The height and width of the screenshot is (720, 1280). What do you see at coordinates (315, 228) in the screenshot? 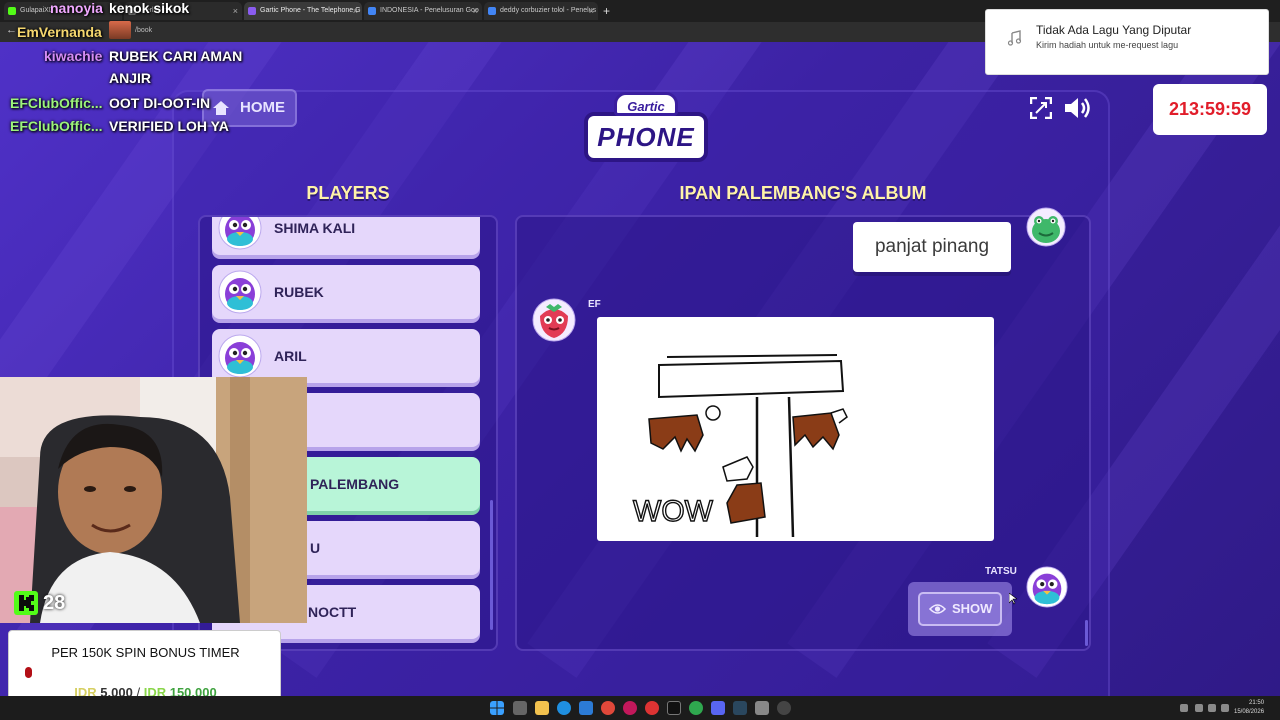
I see `player-name: SHIMA KALI` at bounding box center [315, 228].